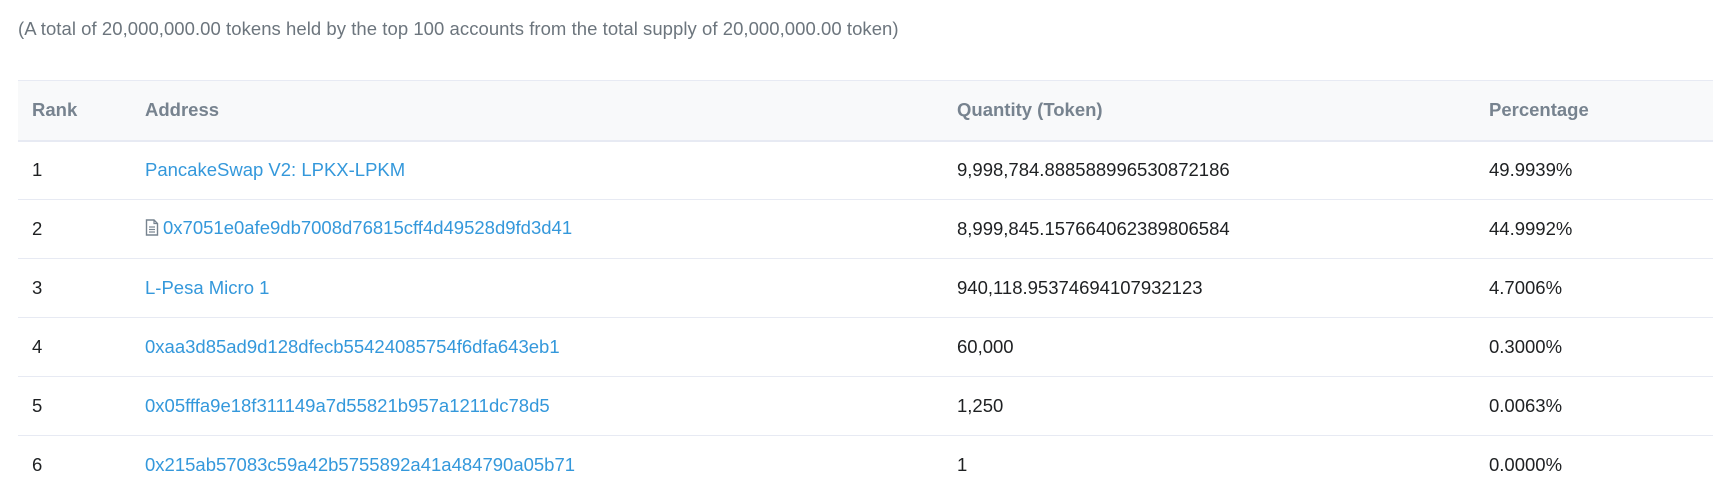 The width and height of the screenshot is (1722, 500). I want to click on percentage-cell: 44.9992%, so click(1594, 229).